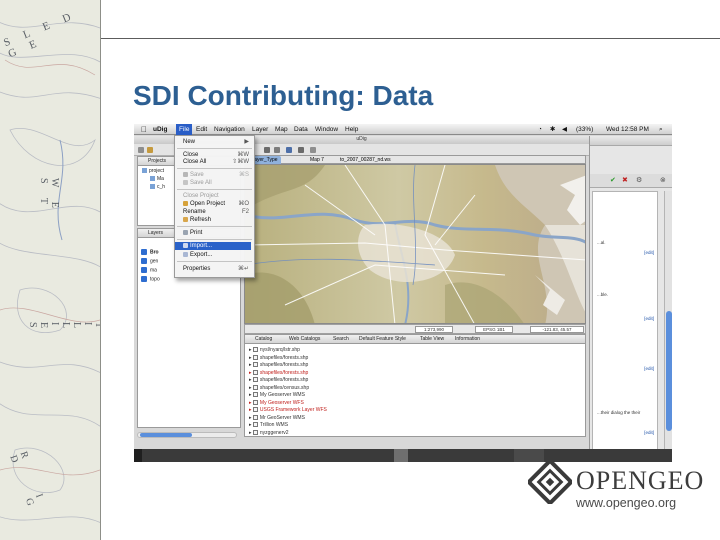 This screenshot has width=720, height=540. Describe the element at coordinates (550, 482) in the screenshot. I see `opengeo-diamond-icon` at that location.